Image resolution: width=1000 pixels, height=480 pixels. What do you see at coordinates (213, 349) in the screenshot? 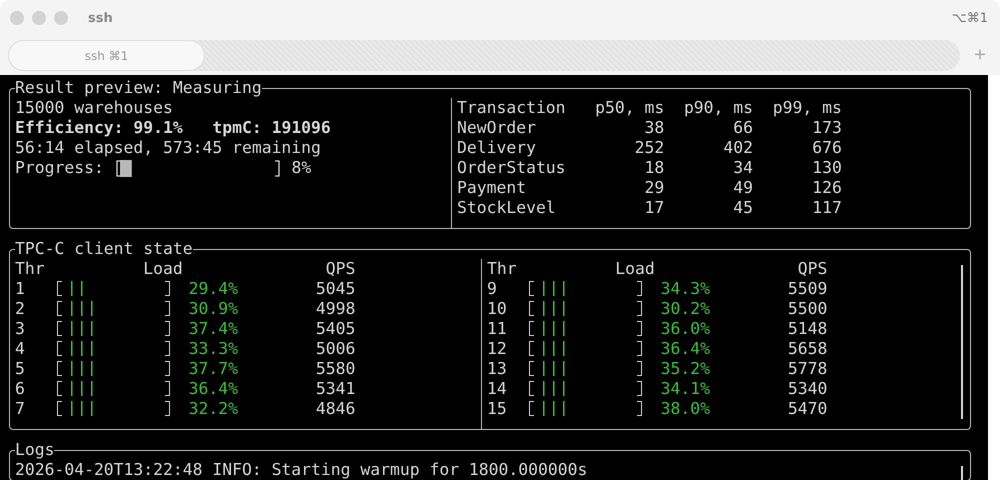
I see `load-percent: 33.3%` at bounding box center [213, 349].